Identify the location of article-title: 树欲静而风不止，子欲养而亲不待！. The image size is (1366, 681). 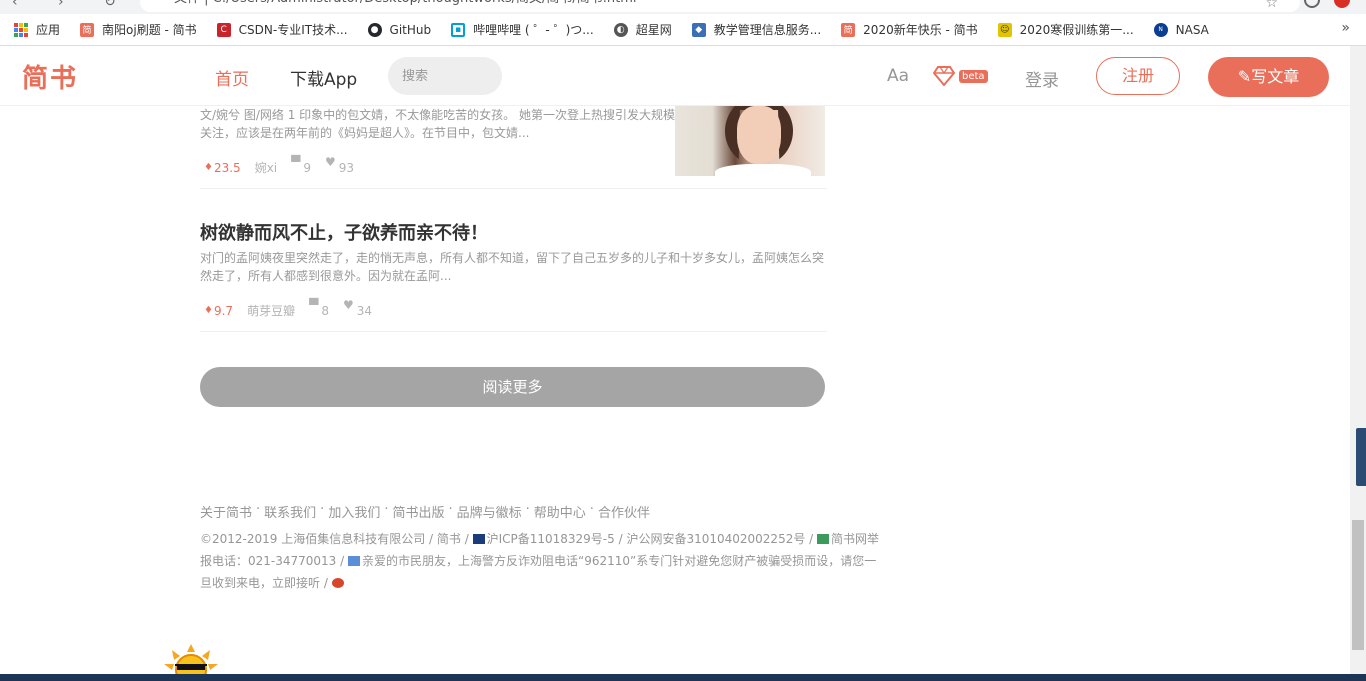
(344, 232).